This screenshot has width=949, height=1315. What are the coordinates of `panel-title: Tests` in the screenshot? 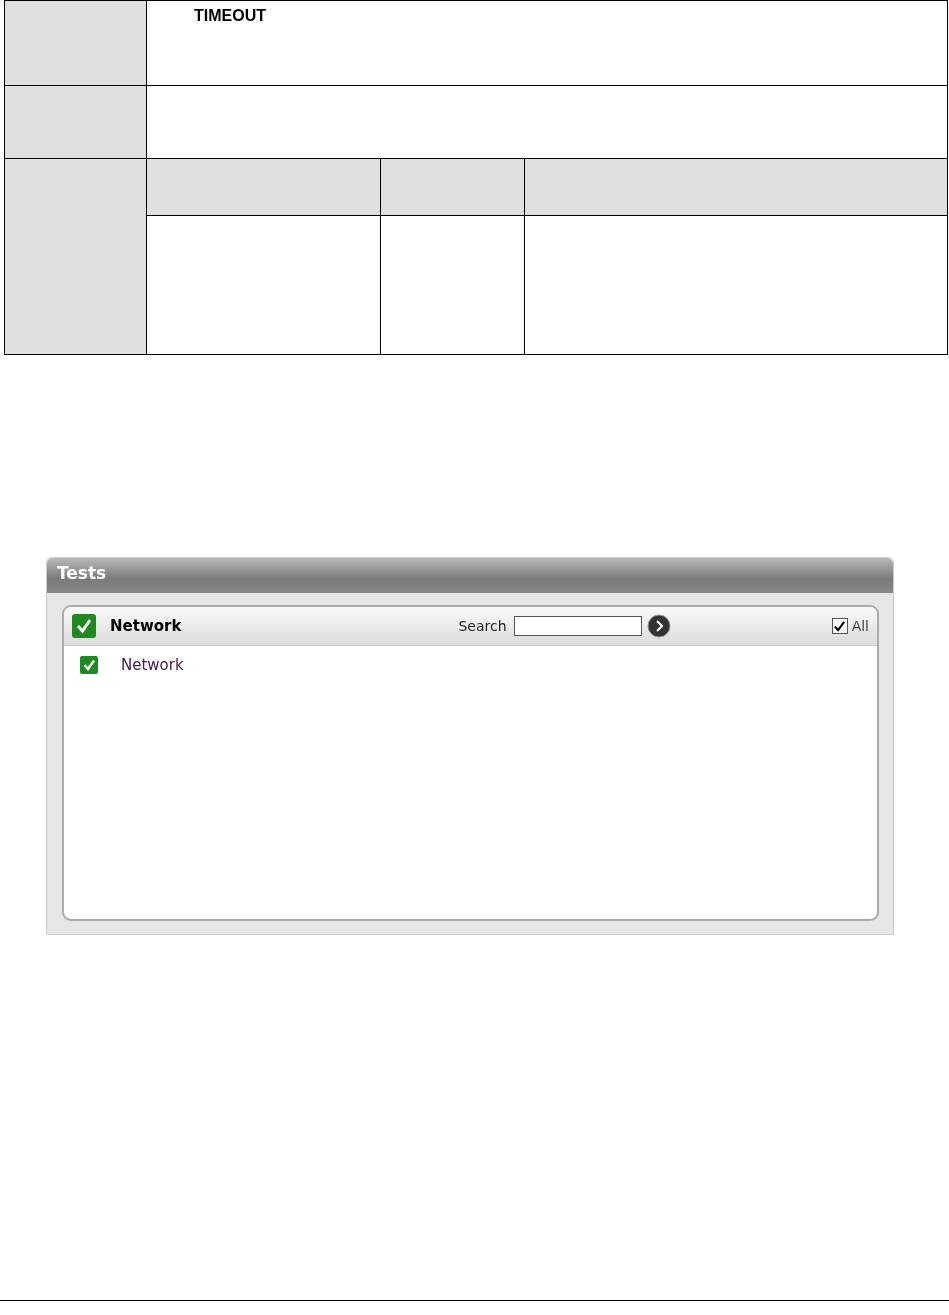 It's located at (470, 575).